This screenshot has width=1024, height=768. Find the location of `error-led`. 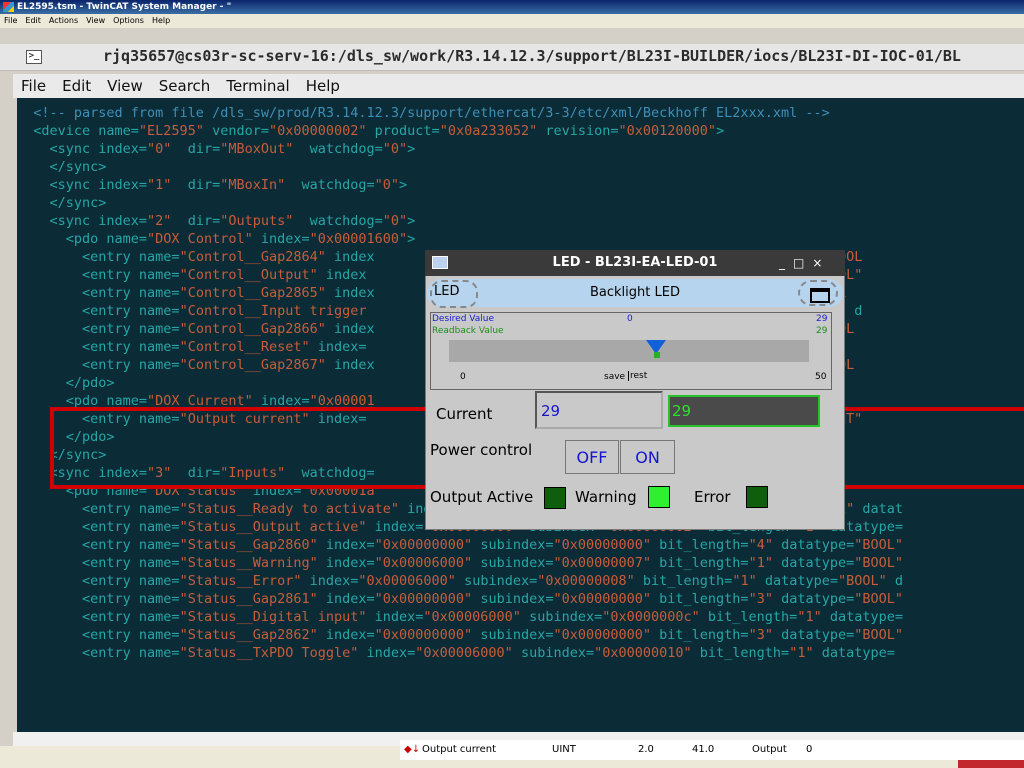

error-led is located at coordinates (757, 497).